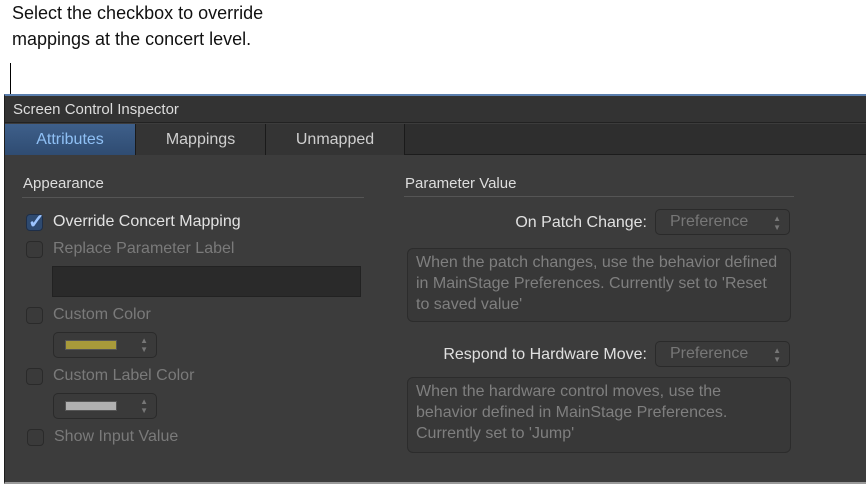  I want to click on custom-label-color-checkbox: Custom Label Color, so click(110, 376).